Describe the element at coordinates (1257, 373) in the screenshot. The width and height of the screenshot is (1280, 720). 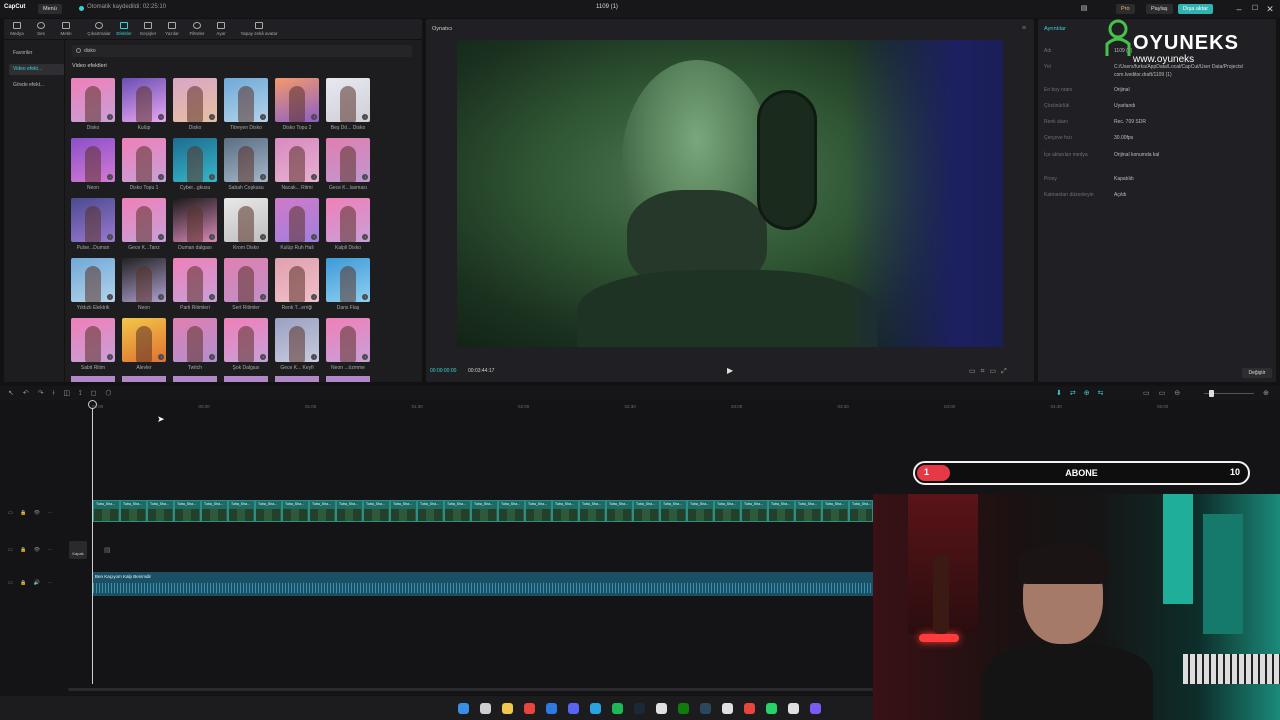
I see `change-button: Değiştir` at that location.